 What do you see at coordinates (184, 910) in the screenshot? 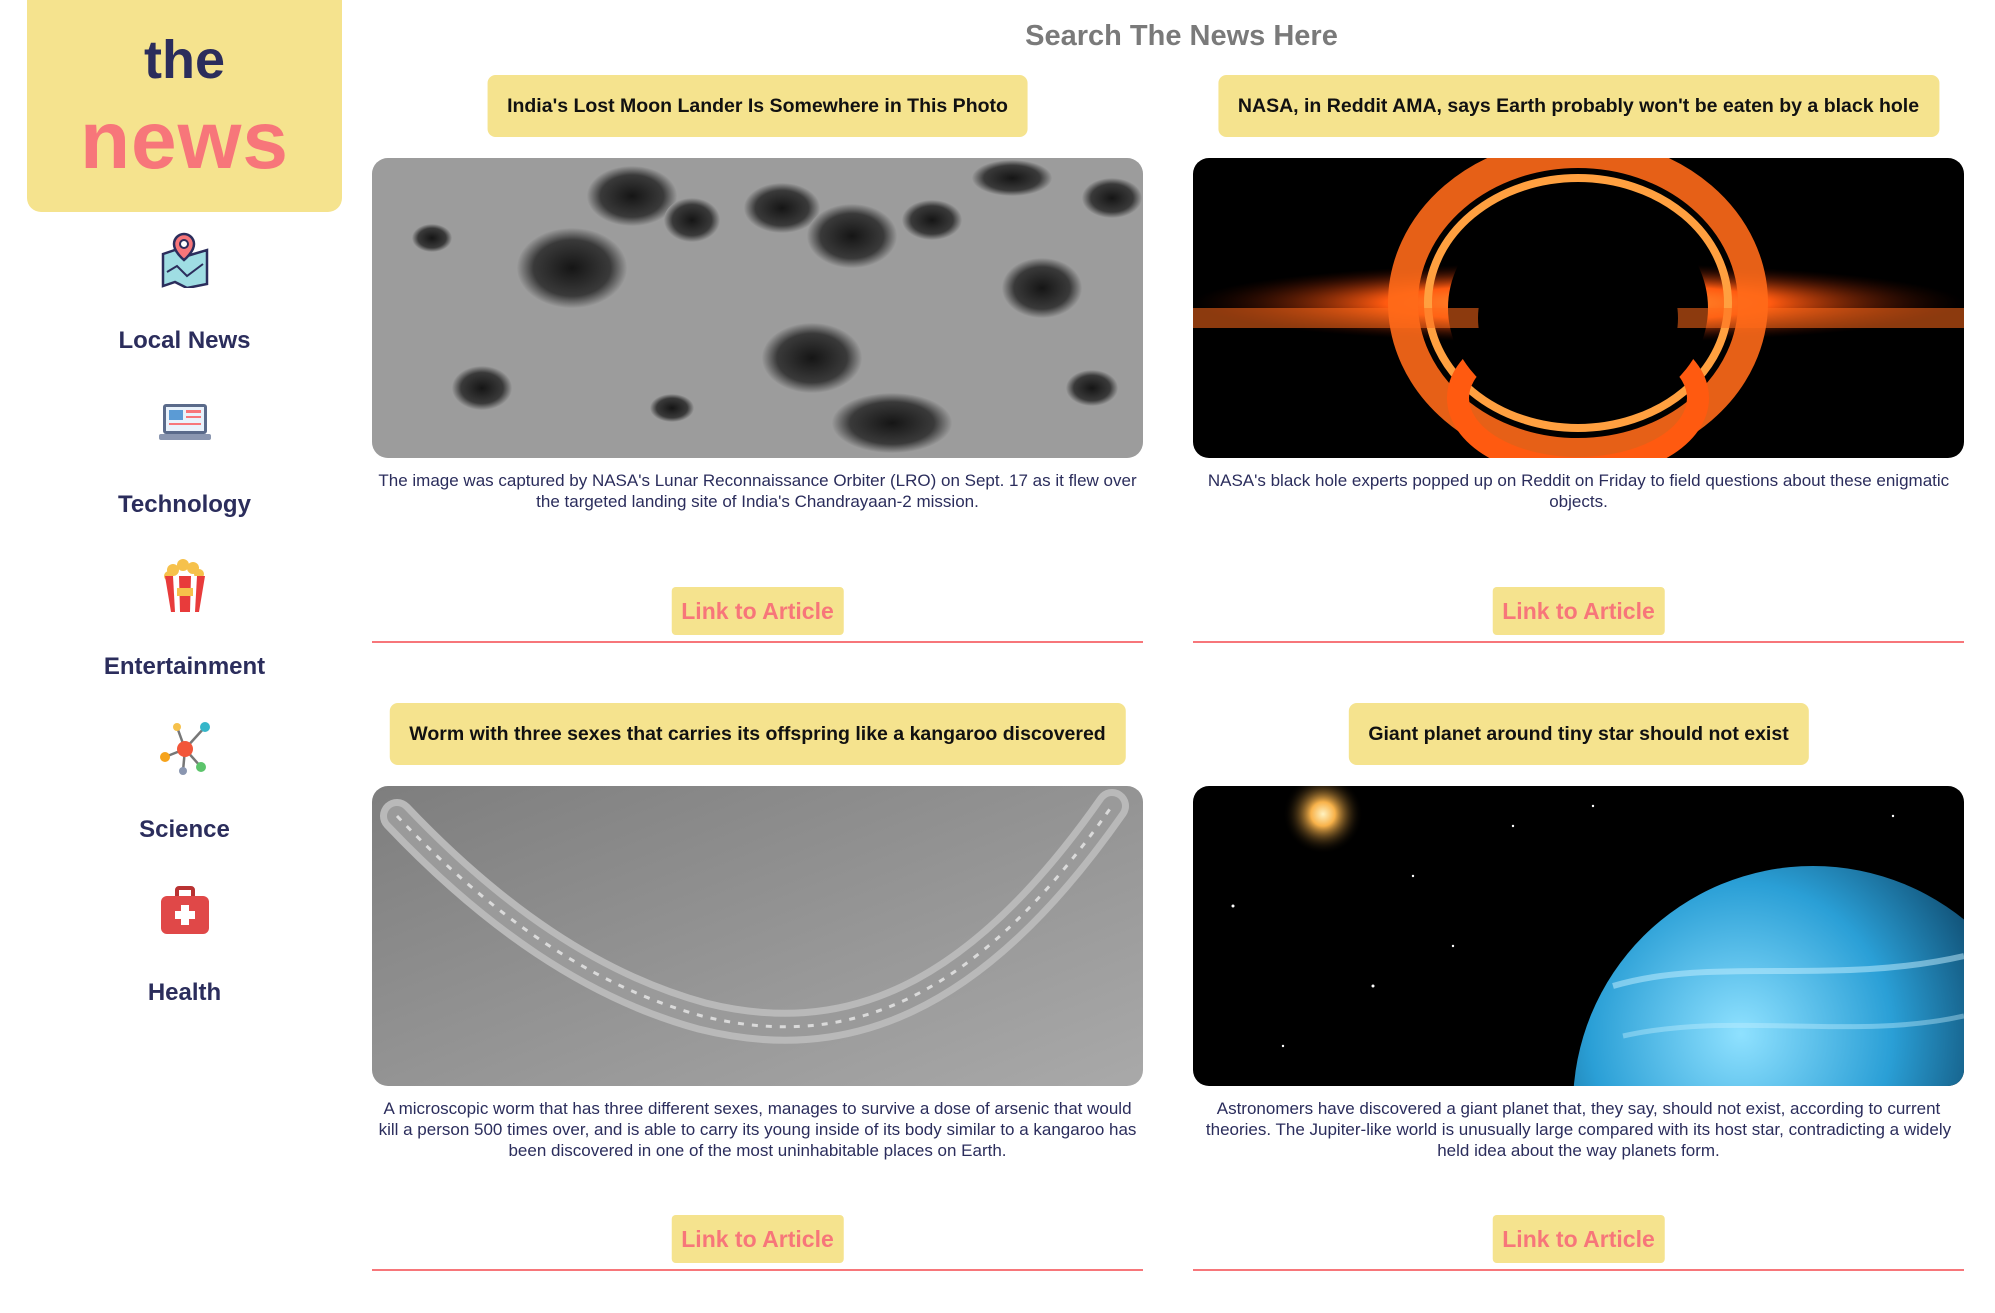
I see `first-aid-kit-icon` at bounding box center [184, 910].